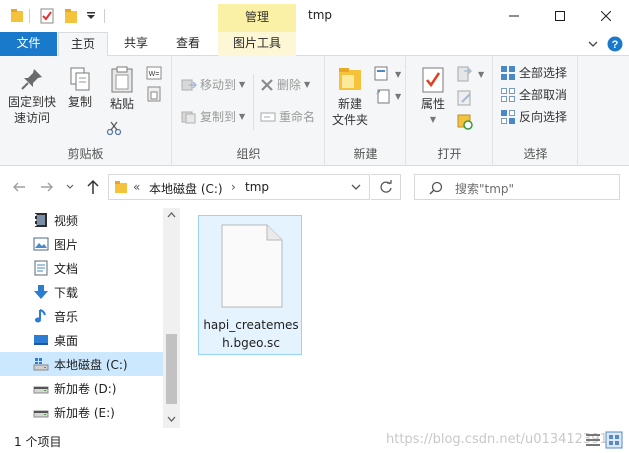 The image size is (629, 453). I want to click on move-to-dropdown-icon: ▼, so click(242, 84).